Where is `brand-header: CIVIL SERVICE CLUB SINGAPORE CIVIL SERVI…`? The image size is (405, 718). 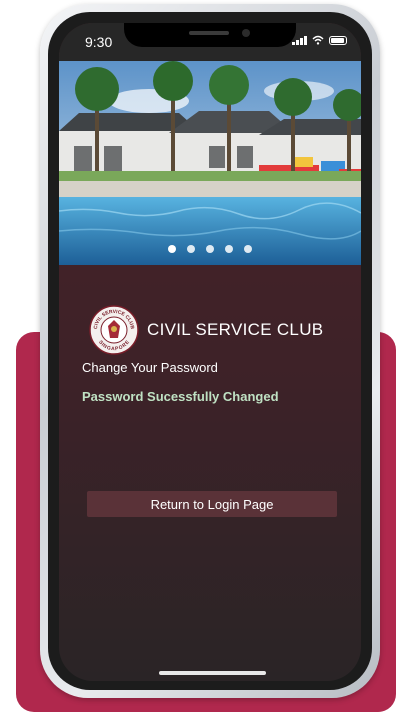
brand-header: CIVIL SERVICE CLUB SINGAPORE CIVIL SERVI… is located at coordinates (206, 330).